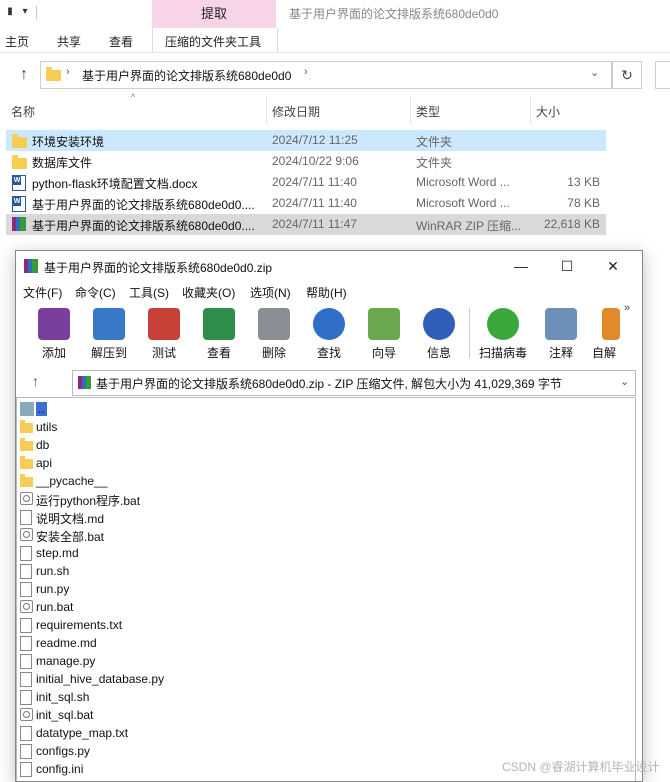  What do you see at coordinates (213, 42) in the screenshot?
I see `compressed-folder-tools-label: 压缩的文件夹工具` at bounding box center [213, 42].